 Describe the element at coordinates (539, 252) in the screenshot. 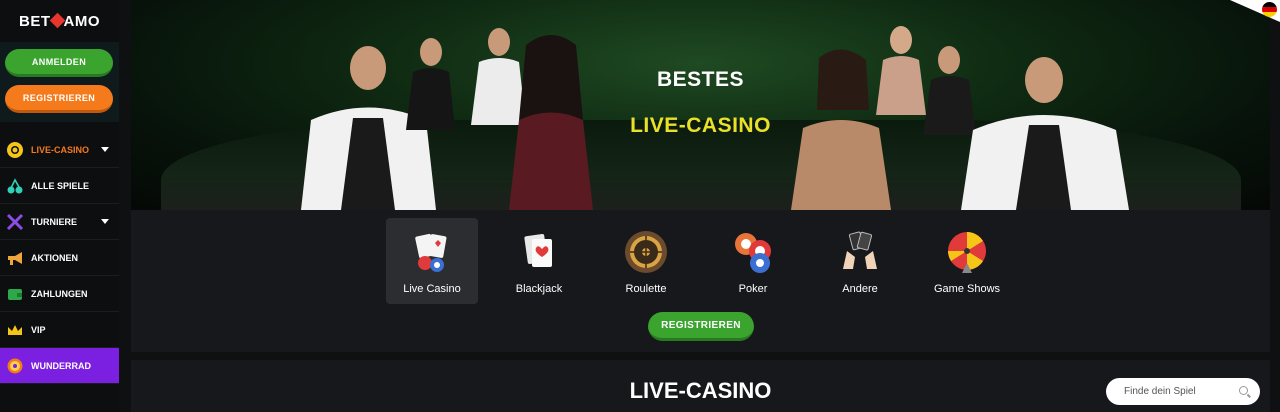

I see `playing-cards-icon` at that location.